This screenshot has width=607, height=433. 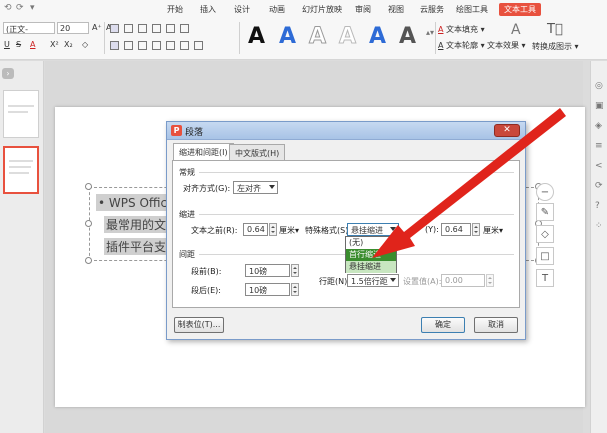 I want to click on special-format-select: 悬挂缩进, so click(x=373, y=229).